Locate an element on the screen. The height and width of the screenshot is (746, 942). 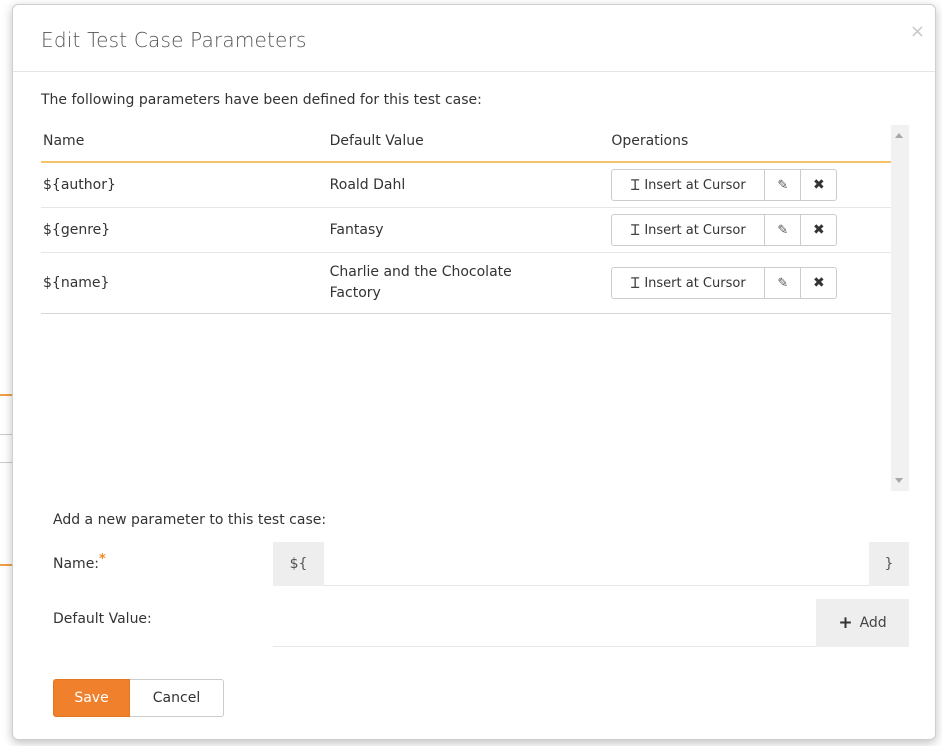
add-parameter-button: + Add is located at coordinates (862, 623).